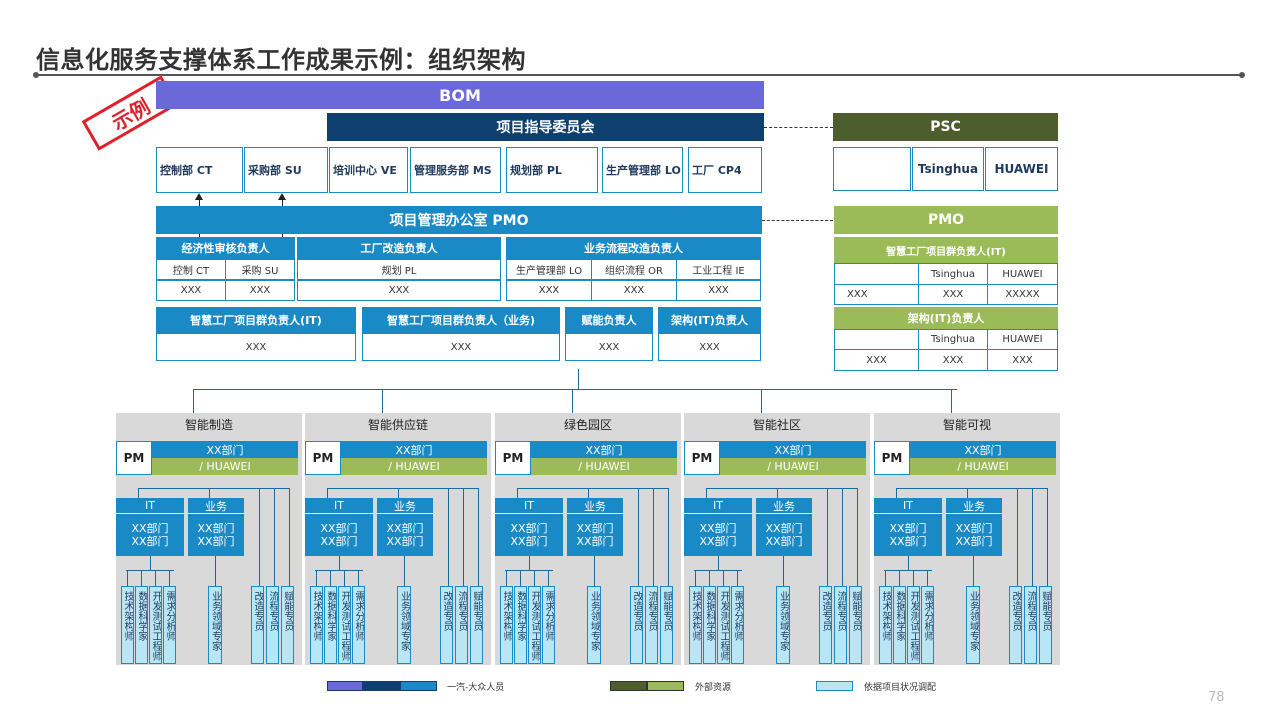 Image resolution: width=1280 pixels, height=720 pixels. I want to click on factory-rework-head: 工厂改造负责人, so click(399, 248).